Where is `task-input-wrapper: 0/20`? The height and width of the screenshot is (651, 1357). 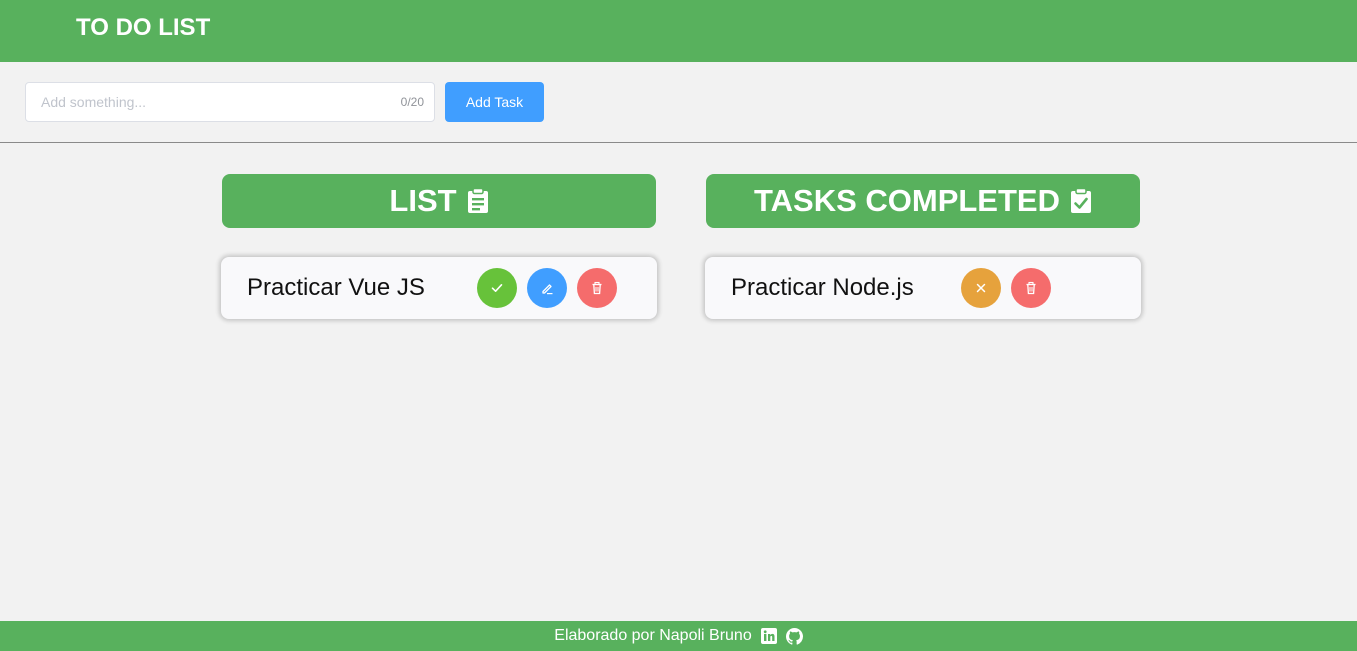
task-input-wrapper: 0/20 is located at coordinates (230, 102).